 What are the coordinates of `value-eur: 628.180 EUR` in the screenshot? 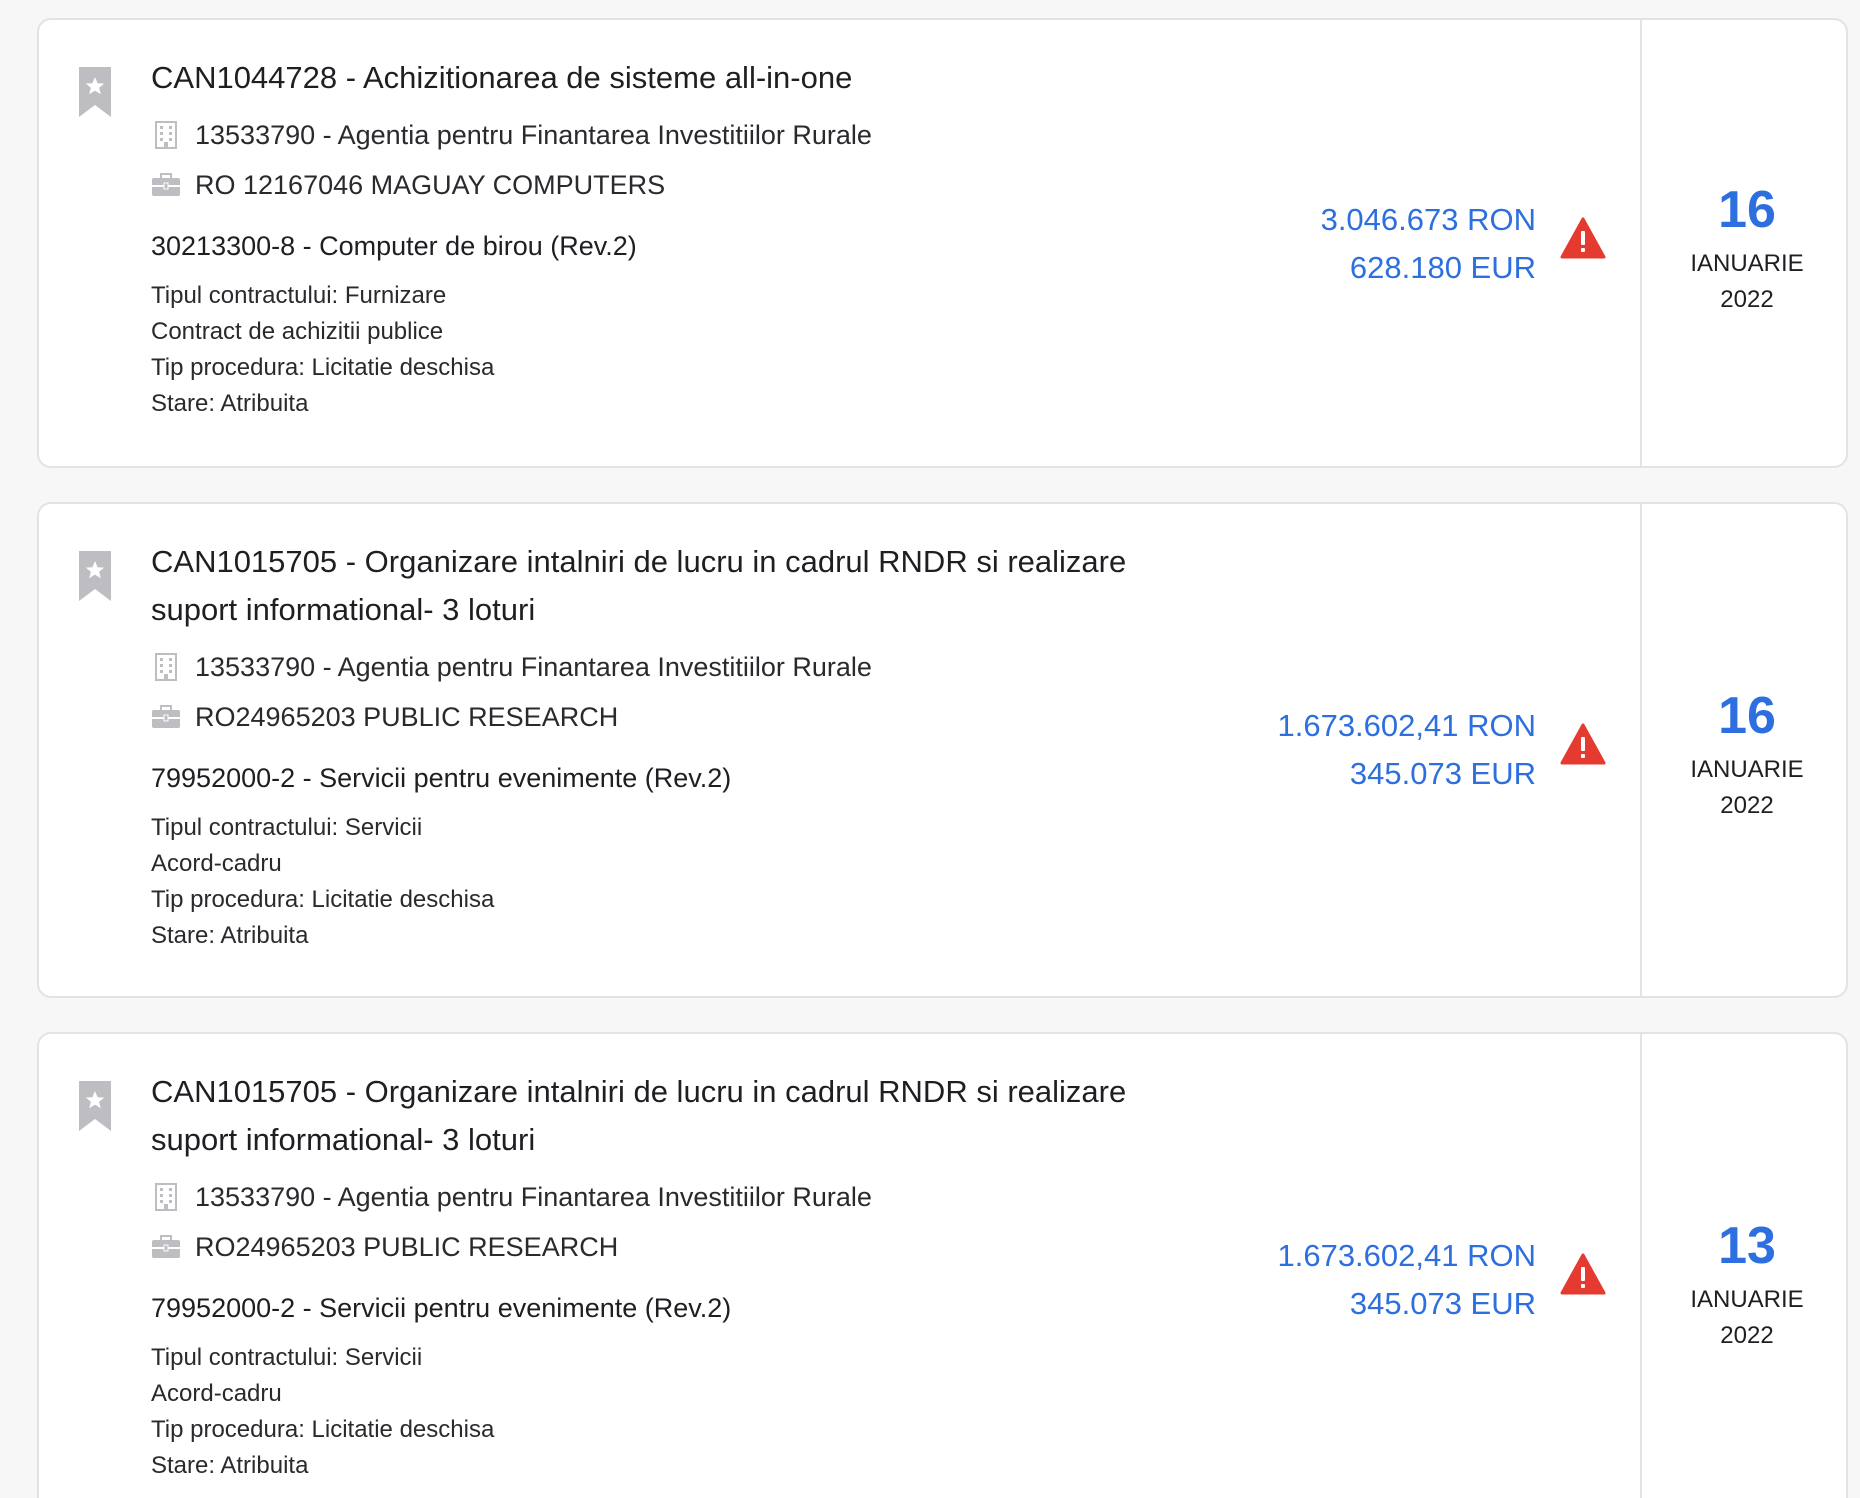 It's located at (1442, 267).